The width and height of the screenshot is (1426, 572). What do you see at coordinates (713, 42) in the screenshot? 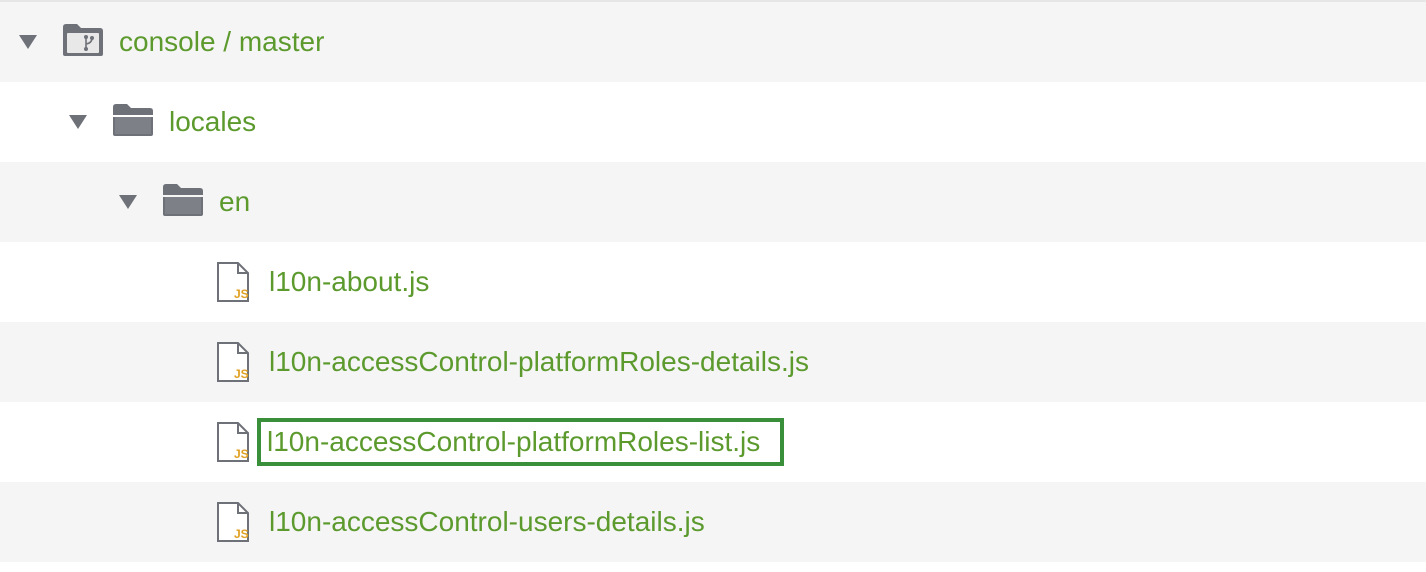
I see `tree-row-root: console / master` at bounding box center [713, 42].